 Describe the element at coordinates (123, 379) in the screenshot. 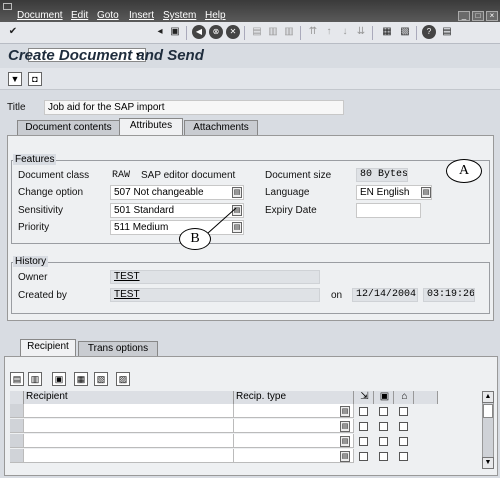

I see `table-address-icon: ▨` at that location.